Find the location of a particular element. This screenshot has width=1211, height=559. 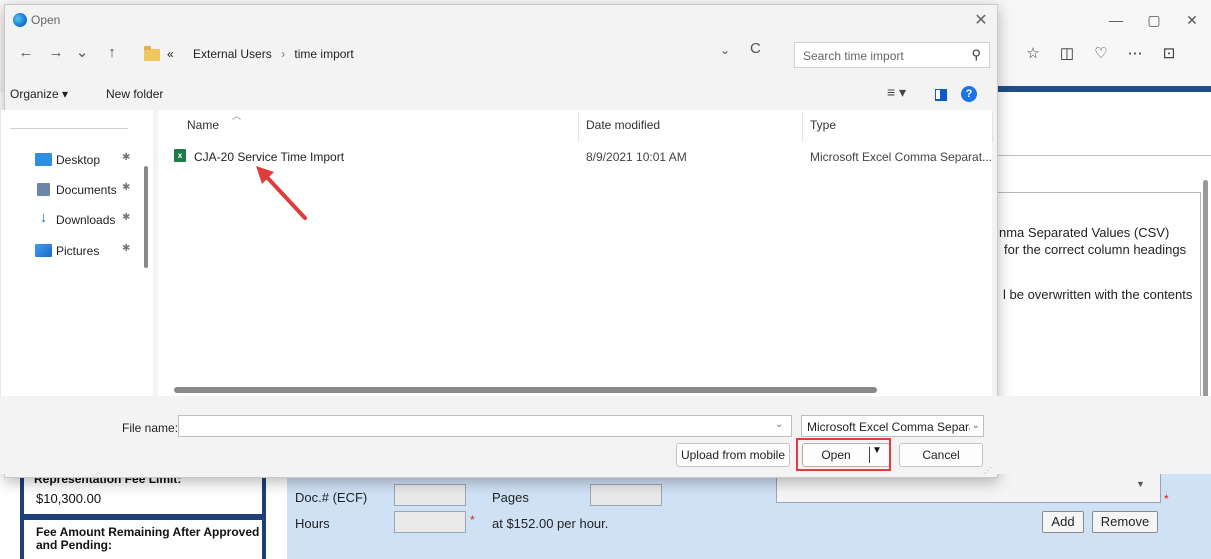

preview-pane-icon is located at coordinates (941, 95).